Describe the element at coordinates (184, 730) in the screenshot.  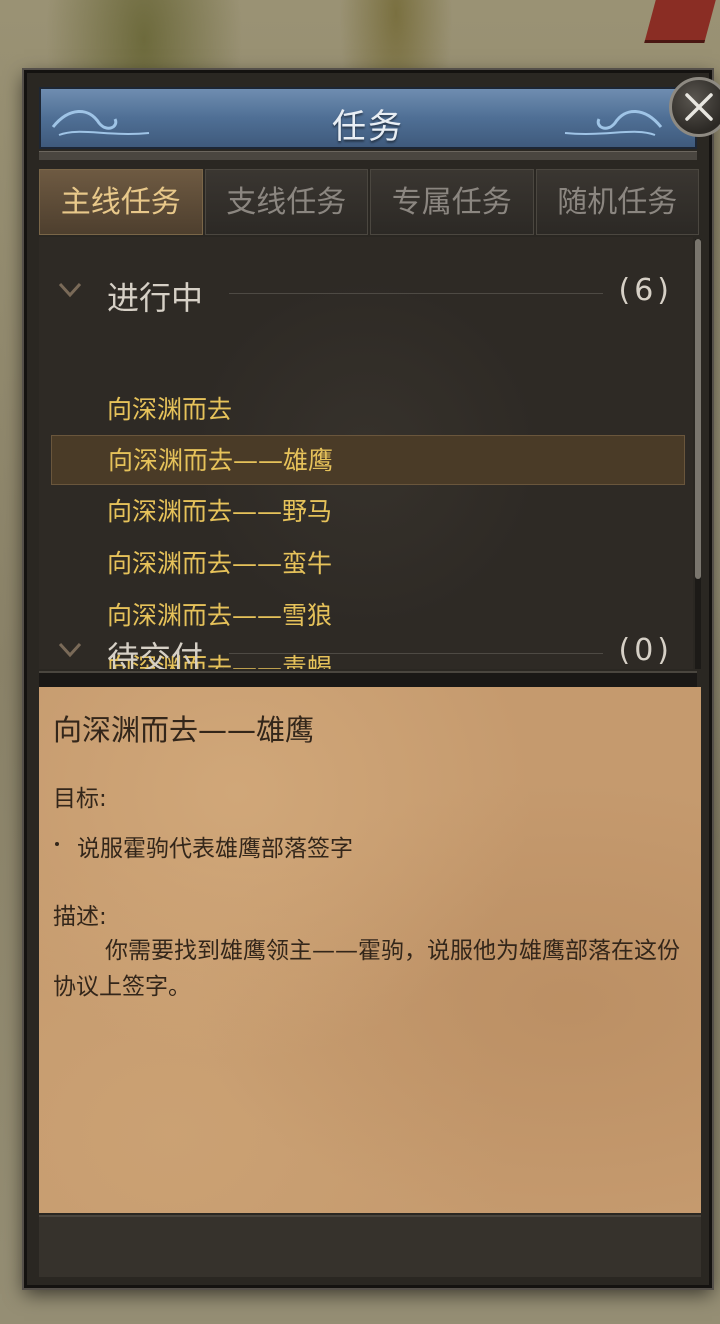
I see `detail-title: 向深渊而去——雄鹰` at that location.